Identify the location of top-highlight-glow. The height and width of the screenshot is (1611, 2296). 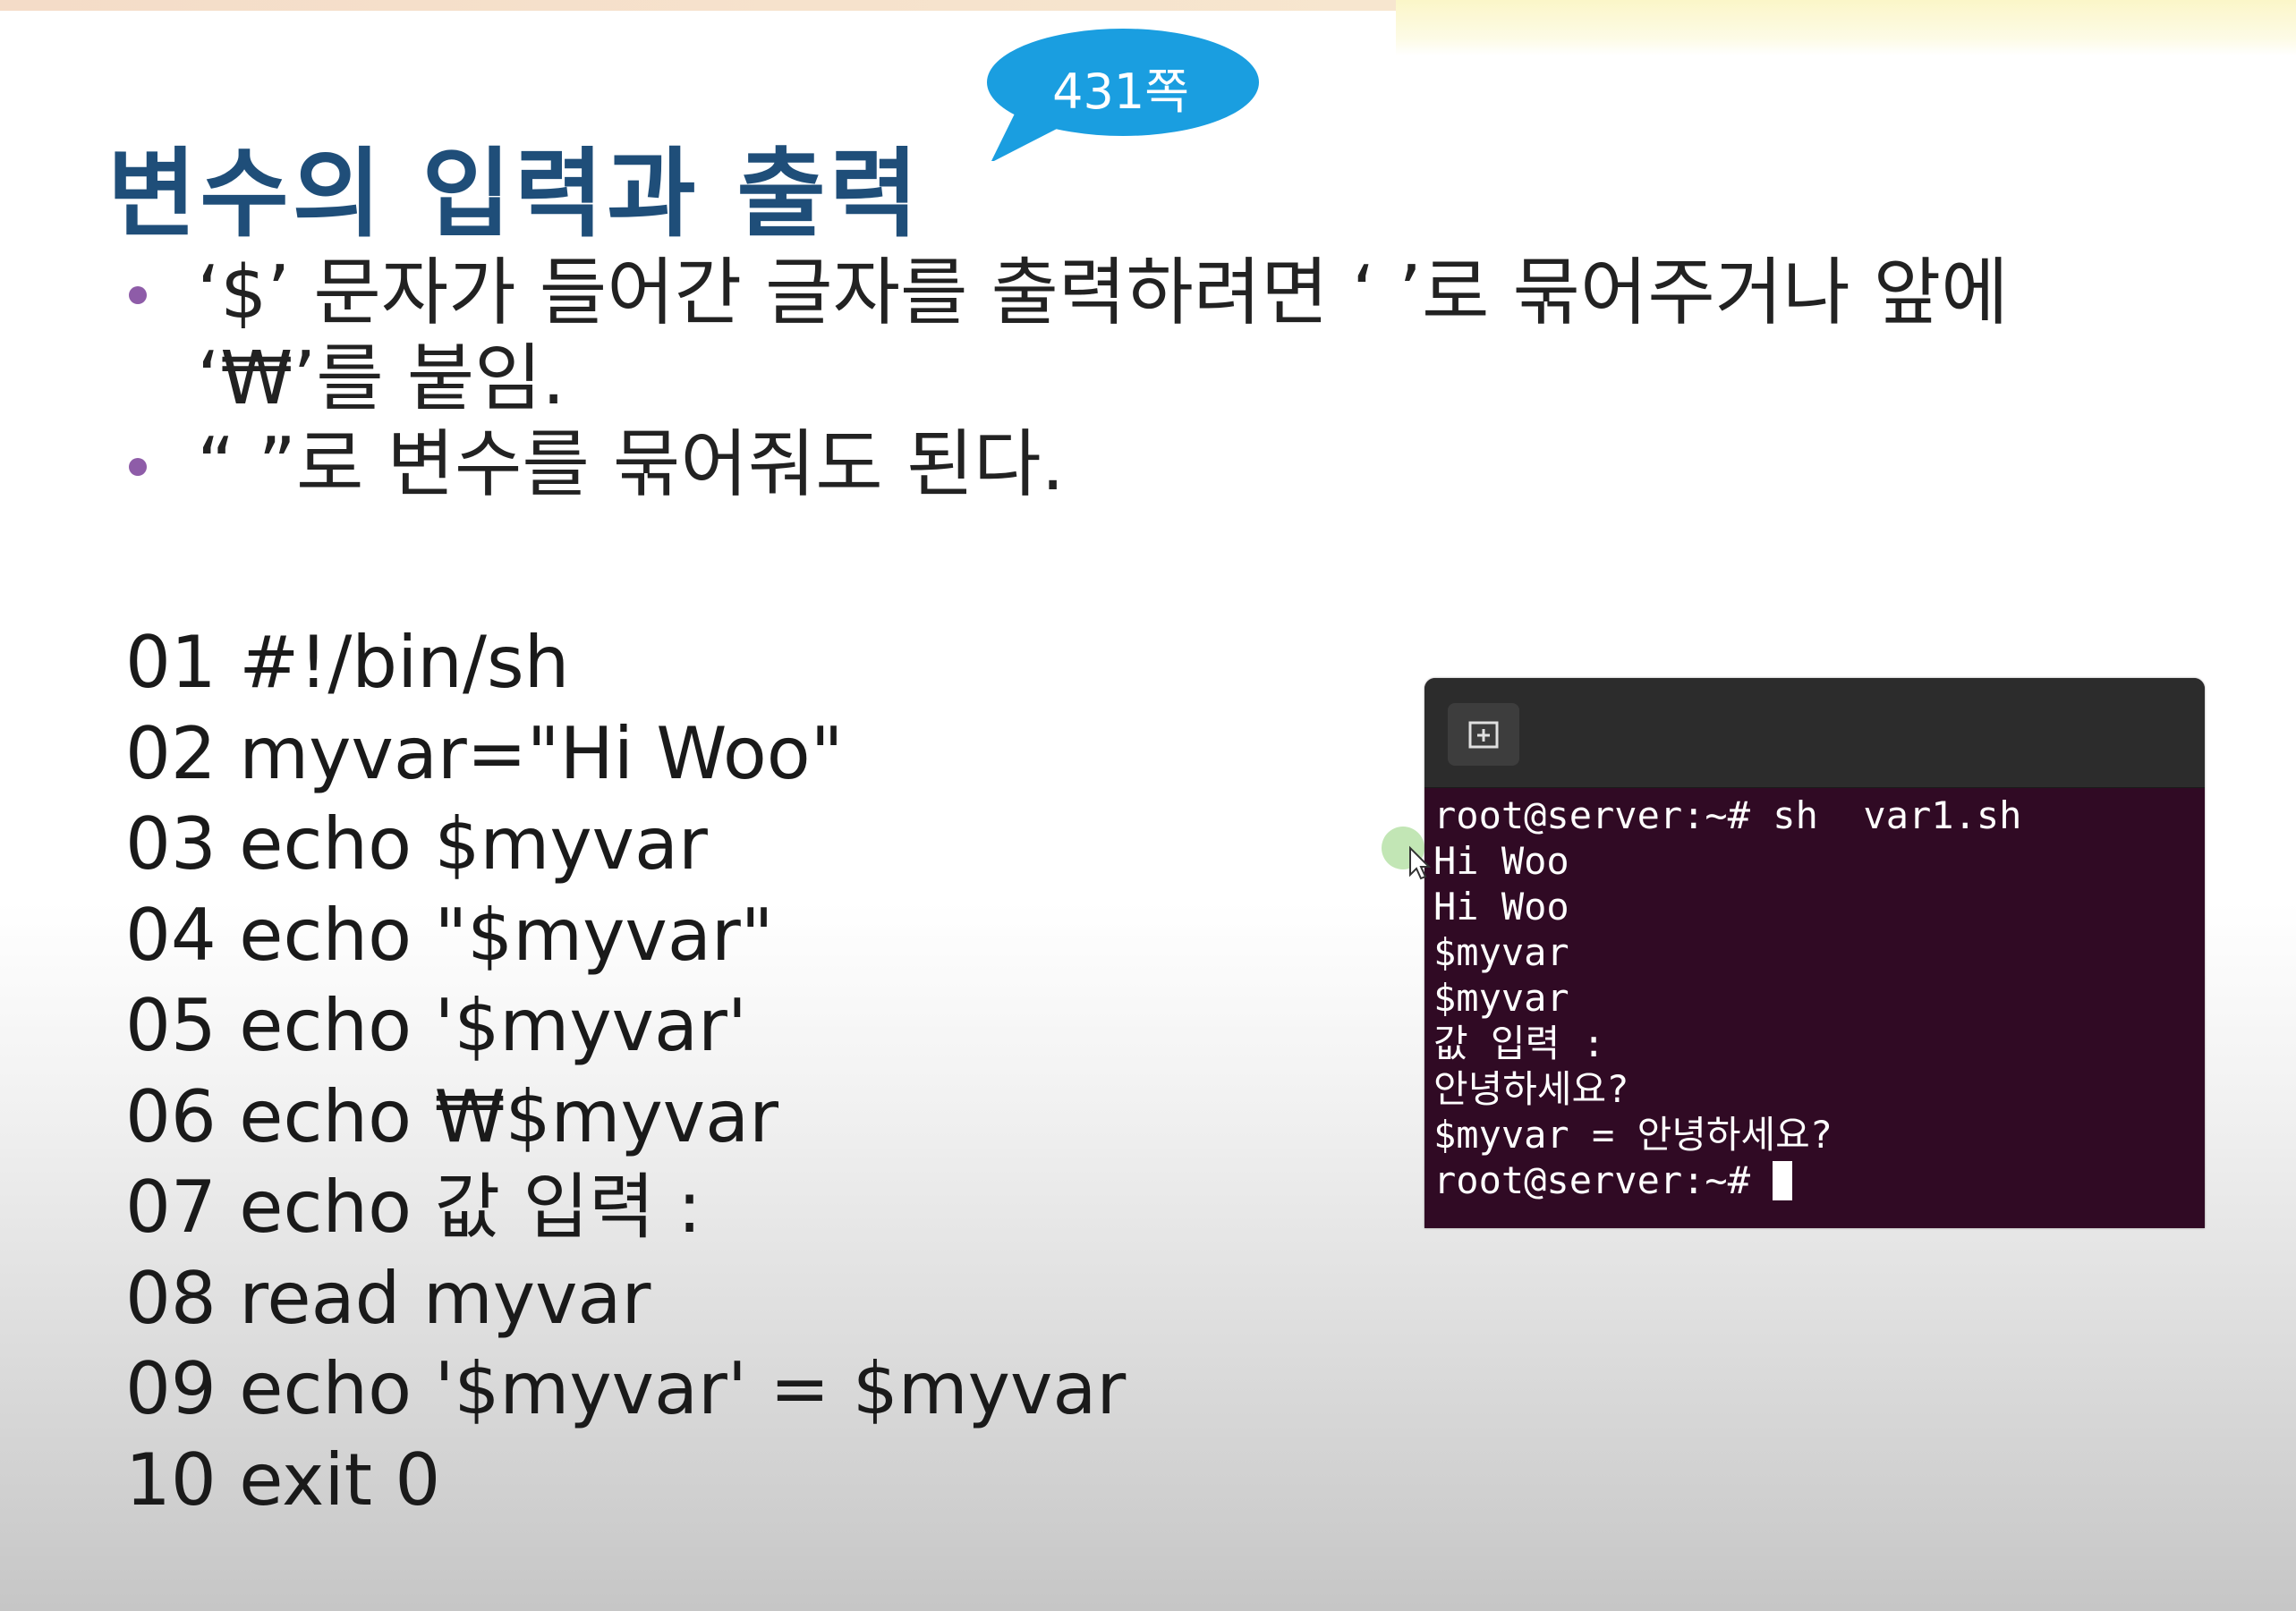
(1846, 27).